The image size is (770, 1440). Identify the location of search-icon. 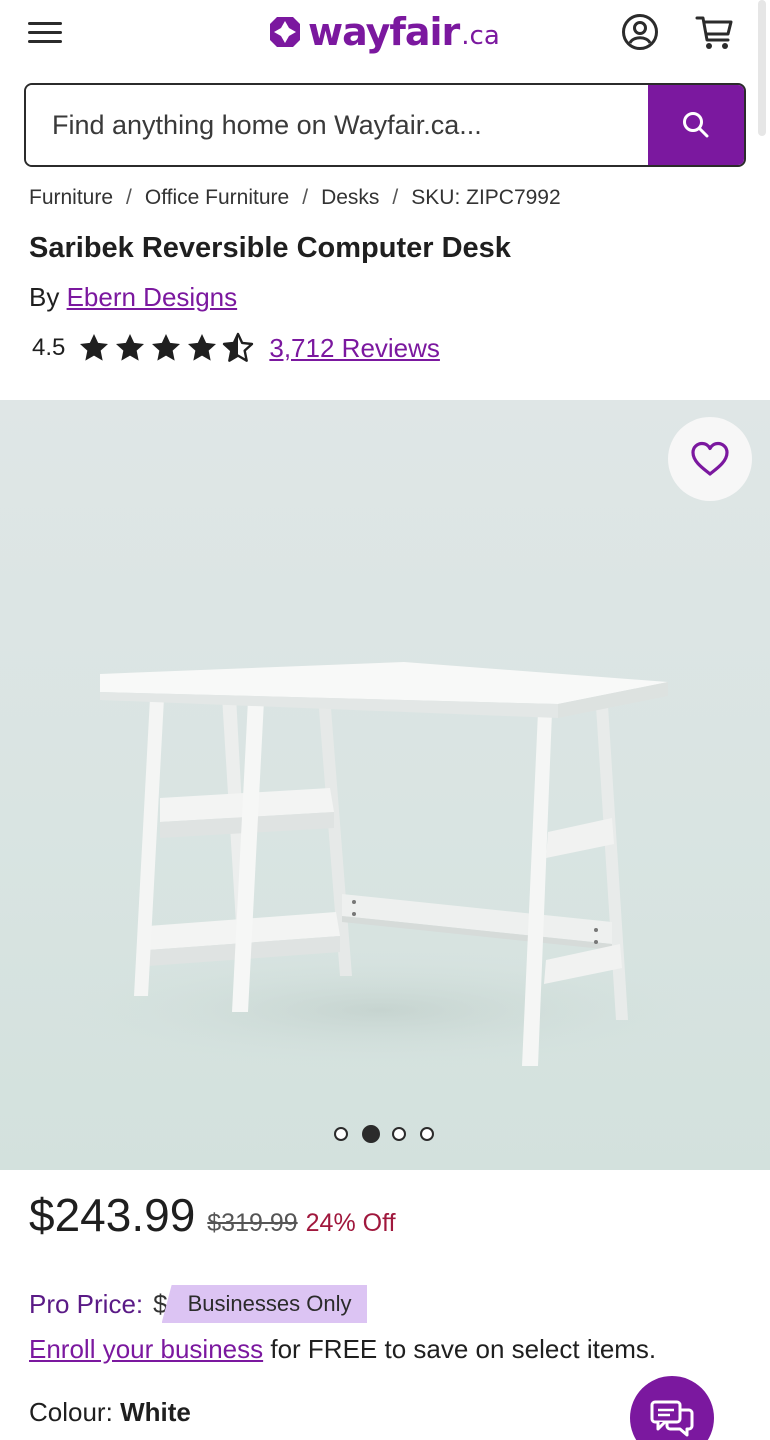
(696, 125).